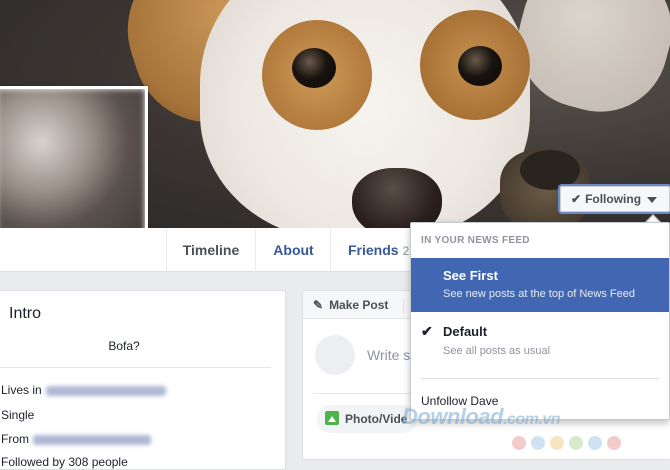 This screenshot has width=670, height=470. I want to click on watermark-dots, so click(569, 444).